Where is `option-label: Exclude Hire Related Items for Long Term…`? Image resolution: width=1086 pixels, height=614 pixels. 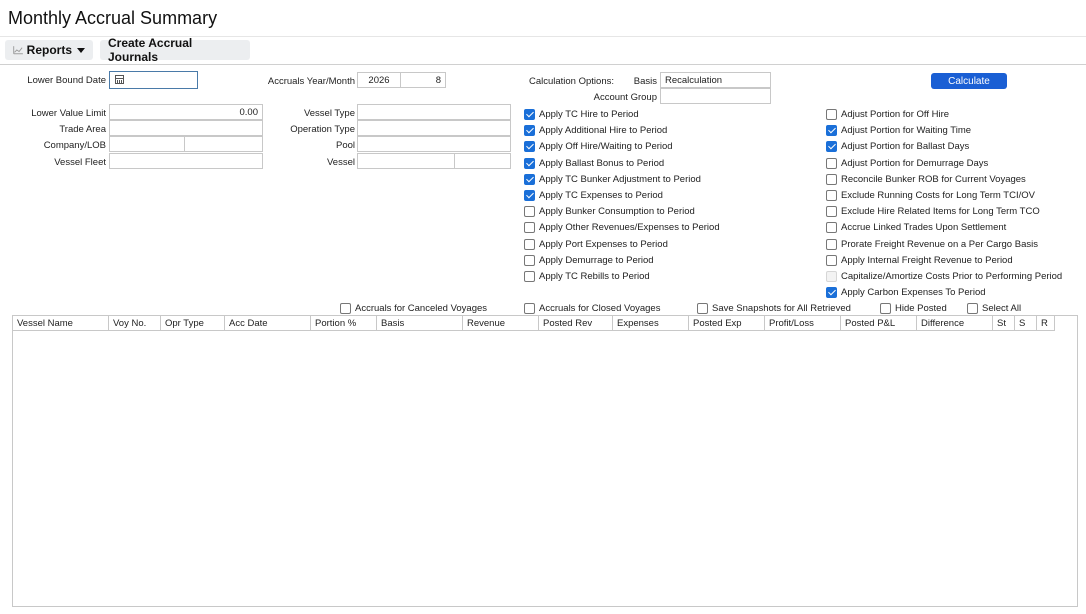 option-label: Exclude Hire Related Items for Long Term… is located at coordinates (940, 212).